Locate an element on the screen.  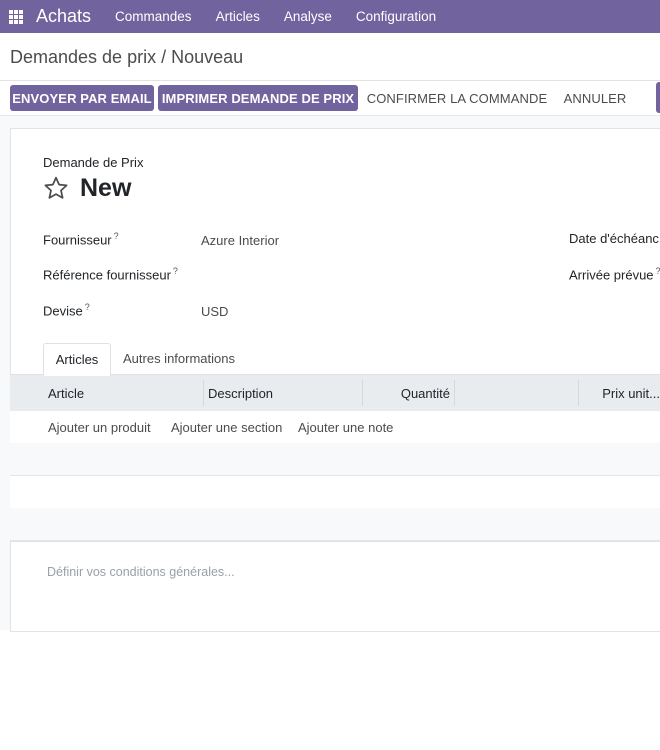
add-product-link: Ajouter un produit is located at coordinates (99, 427).